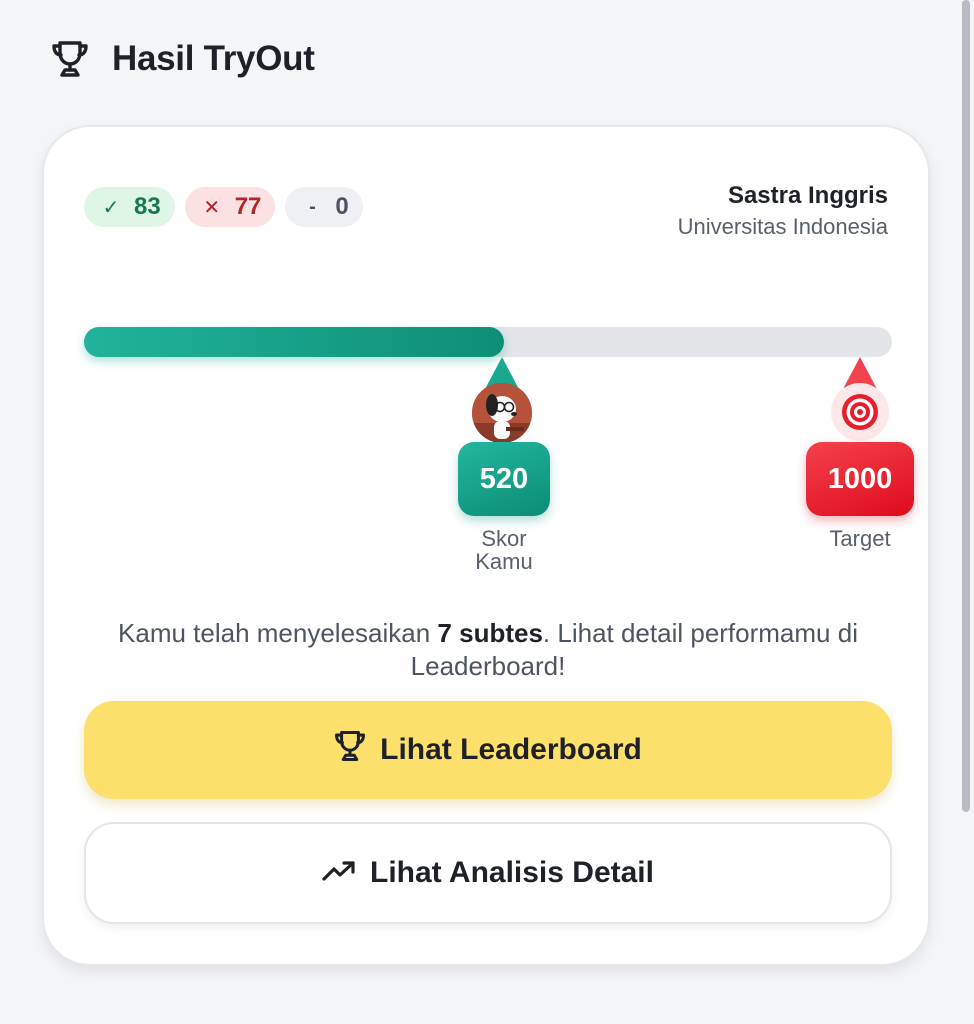  I want to click on blank-count: 0, so click(342, 206).